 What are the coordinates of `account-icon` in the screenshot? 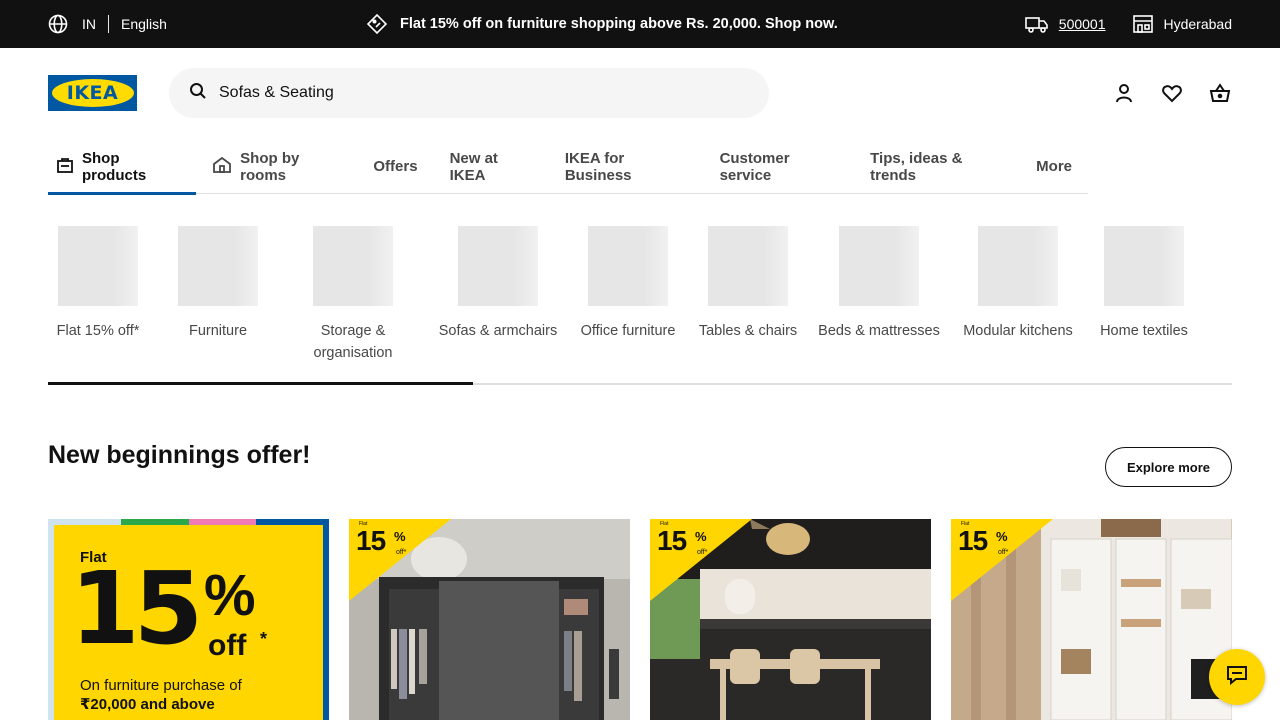 It's located at (1124, 93).